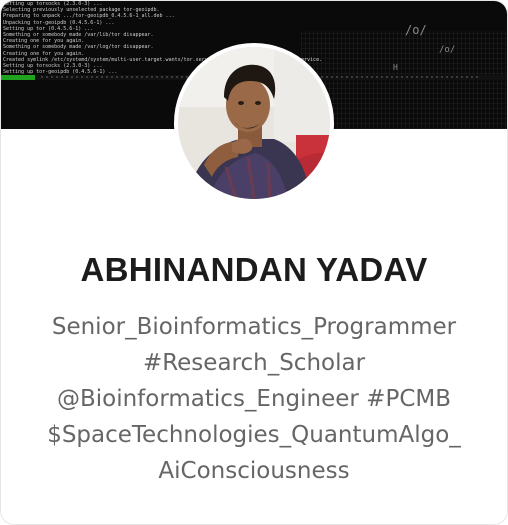 The height and width of the screenshot is (525, 508). What do you see at coordinates (18, 77) in the screenshot?
I see `terminal-status-indicator` at bounding box center [18, 77].